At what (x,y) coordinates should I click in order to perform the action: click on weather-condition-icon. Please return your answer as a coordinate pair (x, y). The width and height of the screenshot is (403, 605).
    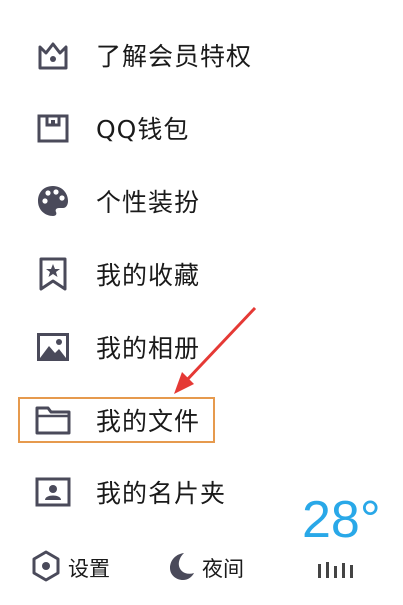
    Looking at the image, I should click on (338, 572).